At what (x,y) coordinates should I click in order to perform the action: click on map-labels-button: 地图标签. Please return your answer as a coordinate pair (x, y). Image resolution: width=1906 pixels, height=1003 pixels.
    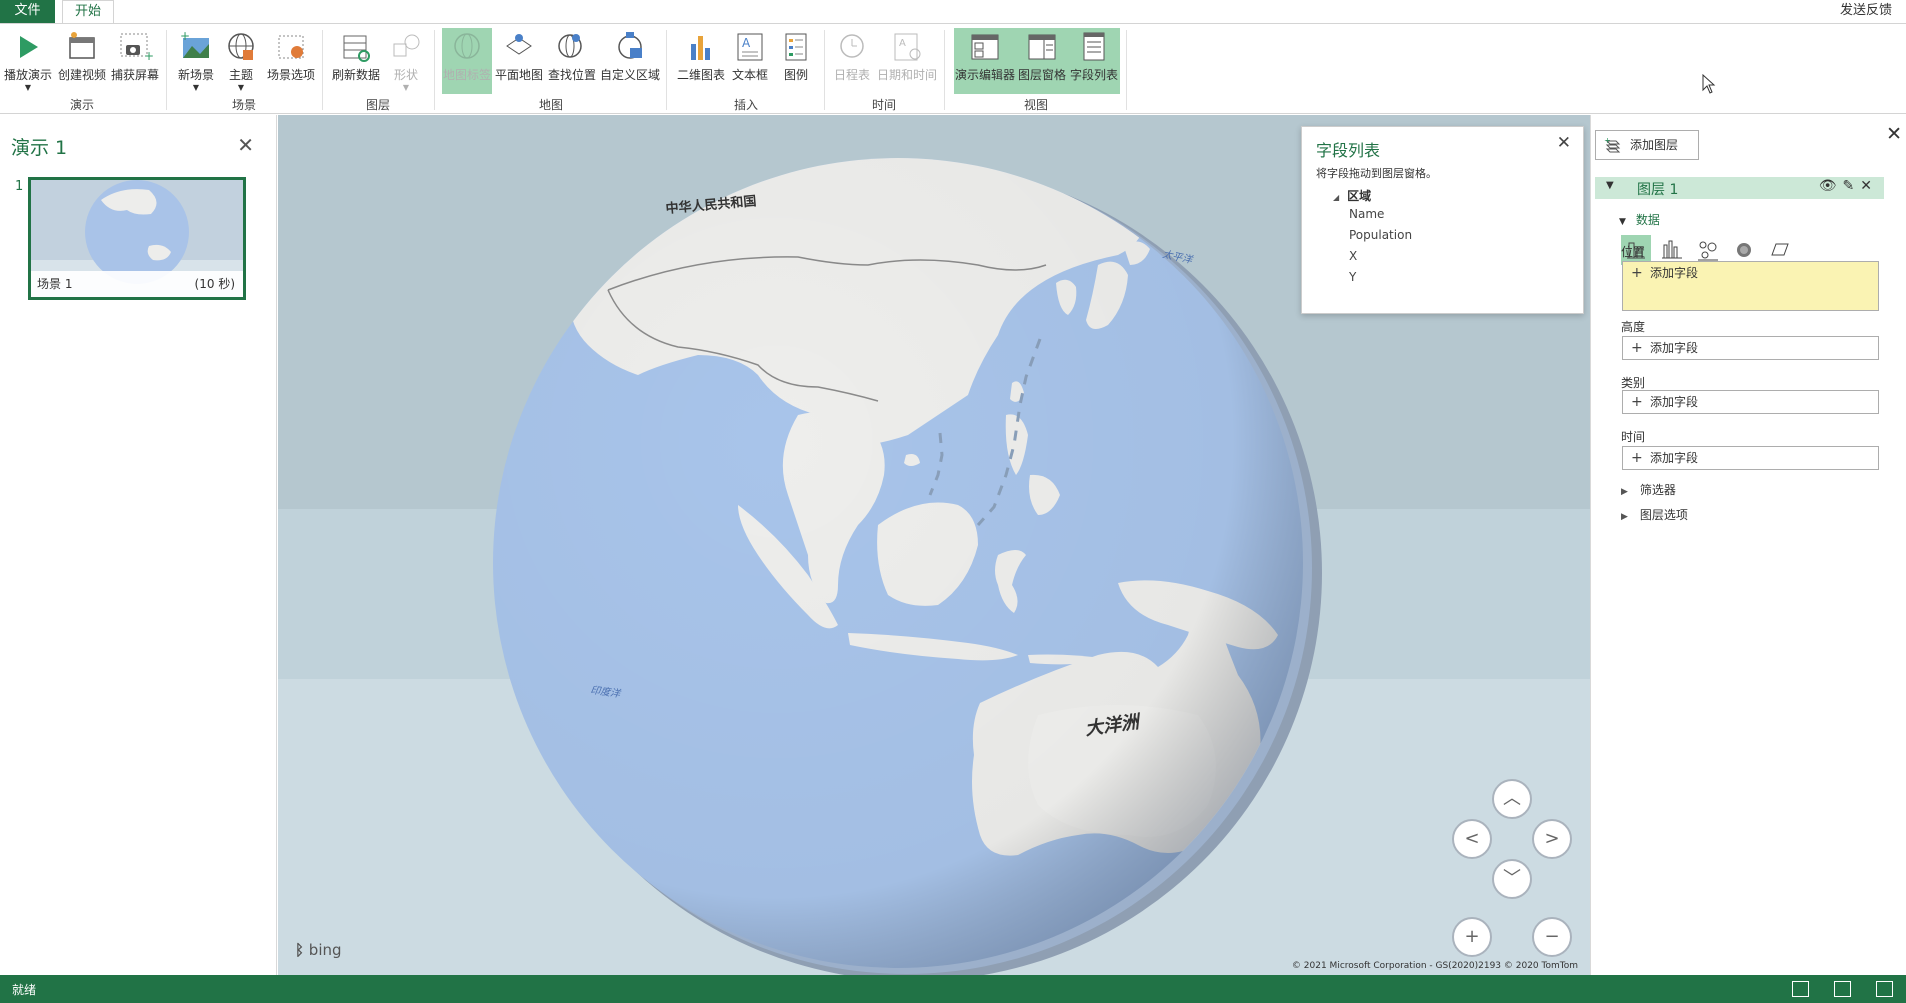
    Looking at the image, I should click on (467, 61).